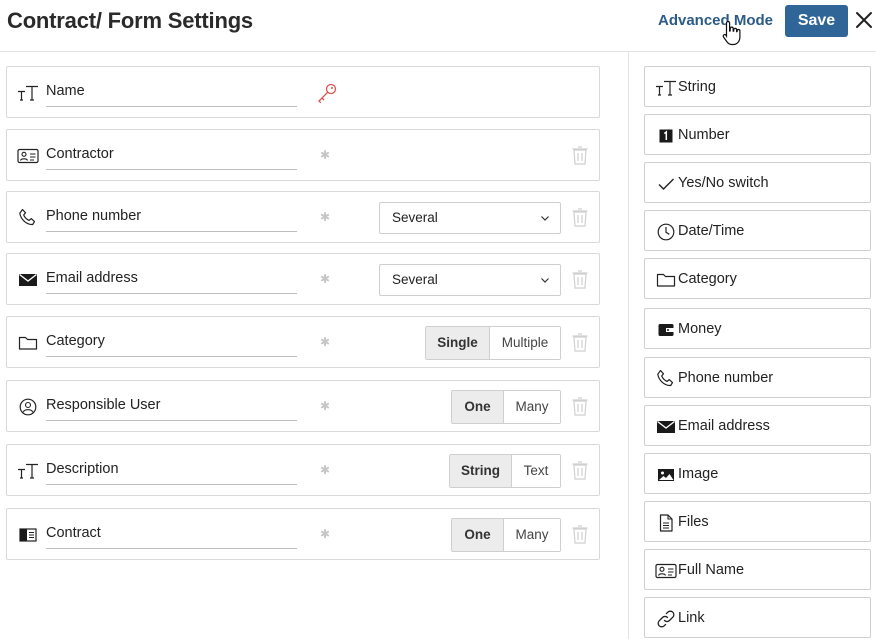 This screenshot has height=639, width=876. What do you see at coordinates (525, 343) in the screenshot?
I see `option-multiple: Multiple` at bounding box center [525, 343].